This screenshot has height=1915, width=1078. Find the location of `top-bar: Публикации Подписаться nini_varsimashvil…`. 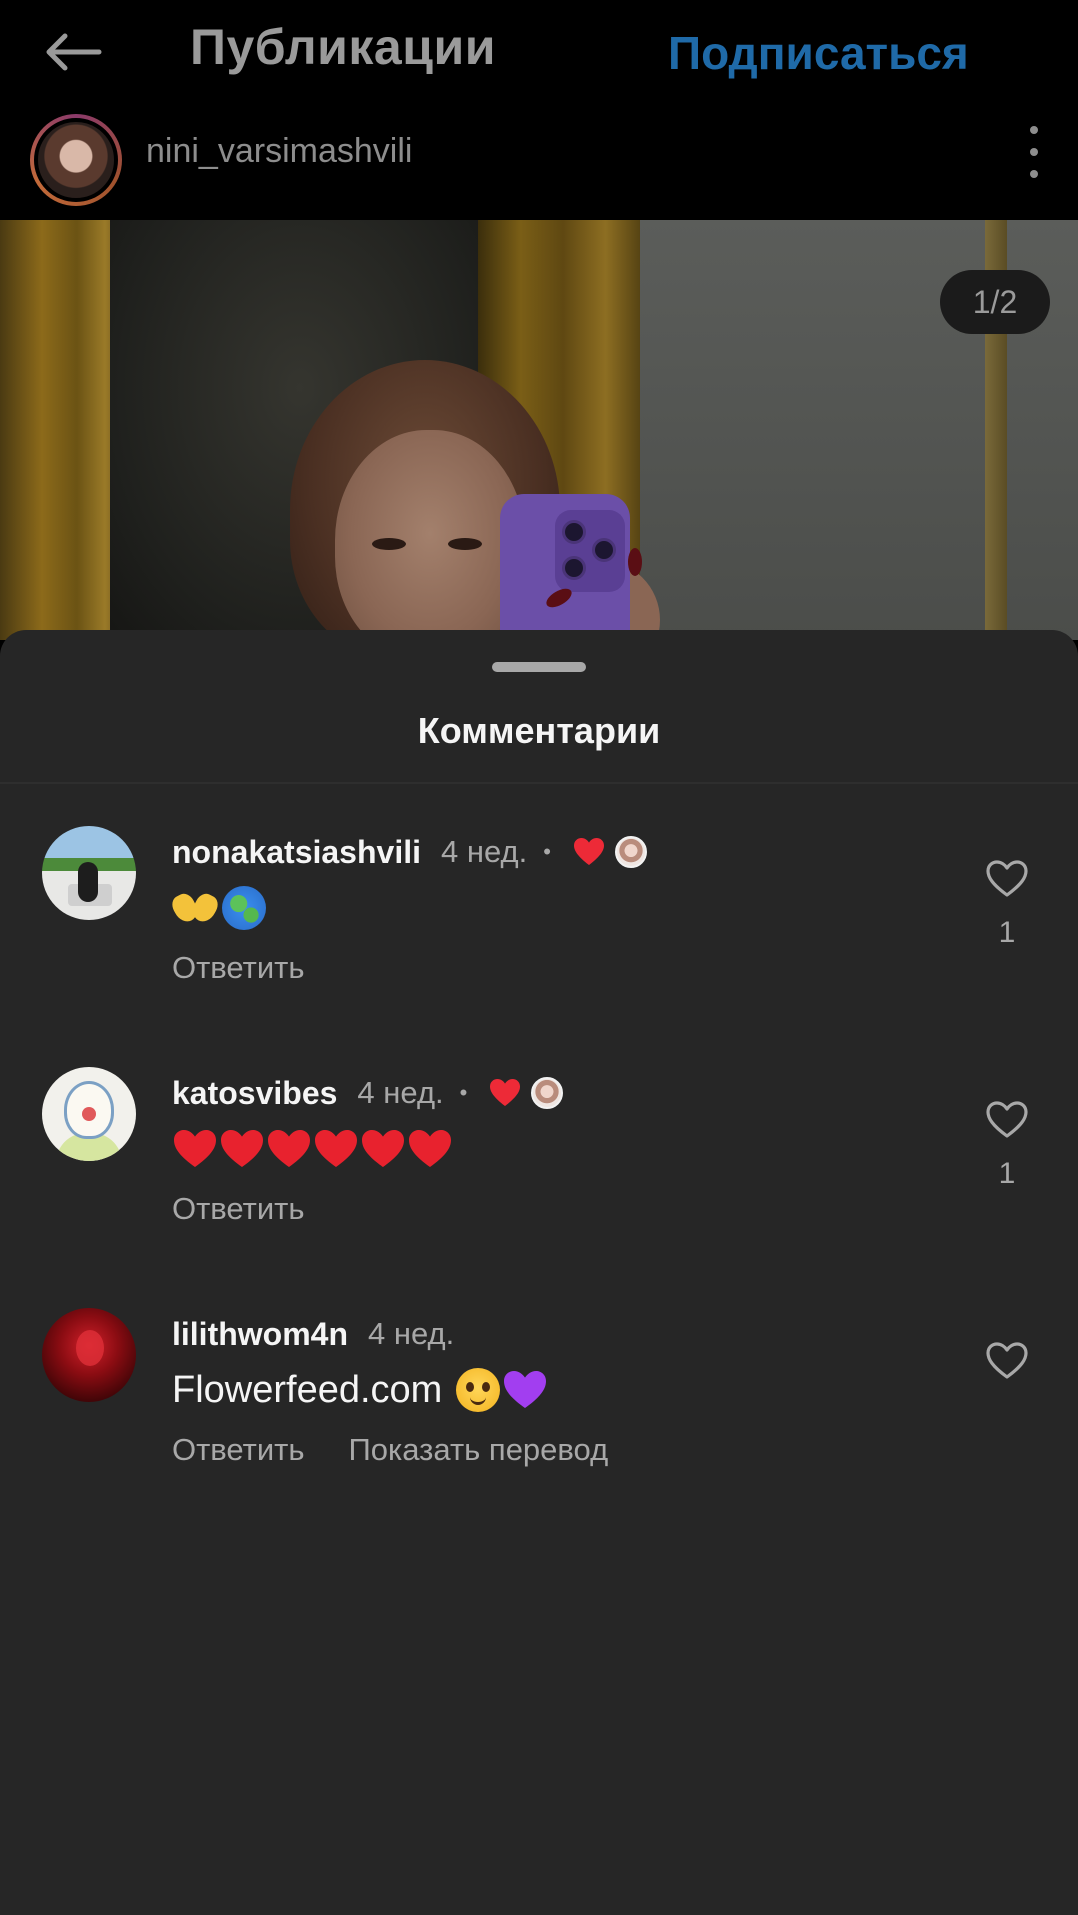

top-bar: Публикации Подписаться nini_varsimashvil… is located at coordinates (539, 110).